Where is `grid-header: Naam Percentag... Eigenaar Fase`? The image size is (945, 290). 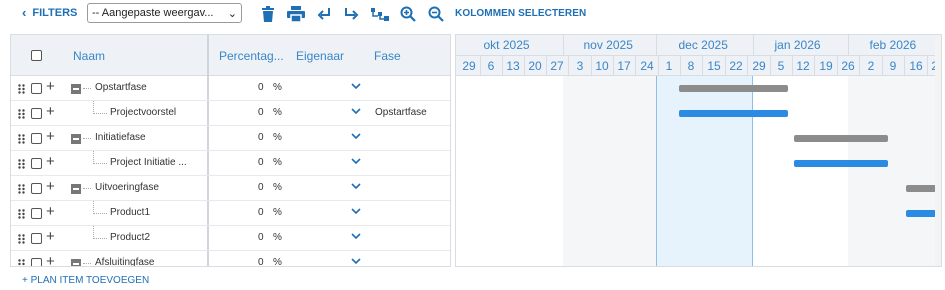 grid-header: Naam Percentag... Eigenaar Fase is located at coordinates (230, 55).